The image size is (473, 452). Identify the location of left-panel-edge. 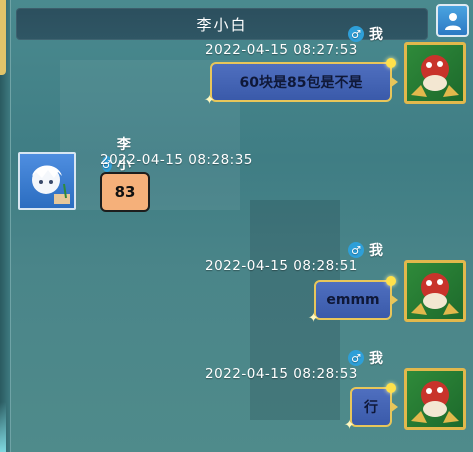
(5, 226).